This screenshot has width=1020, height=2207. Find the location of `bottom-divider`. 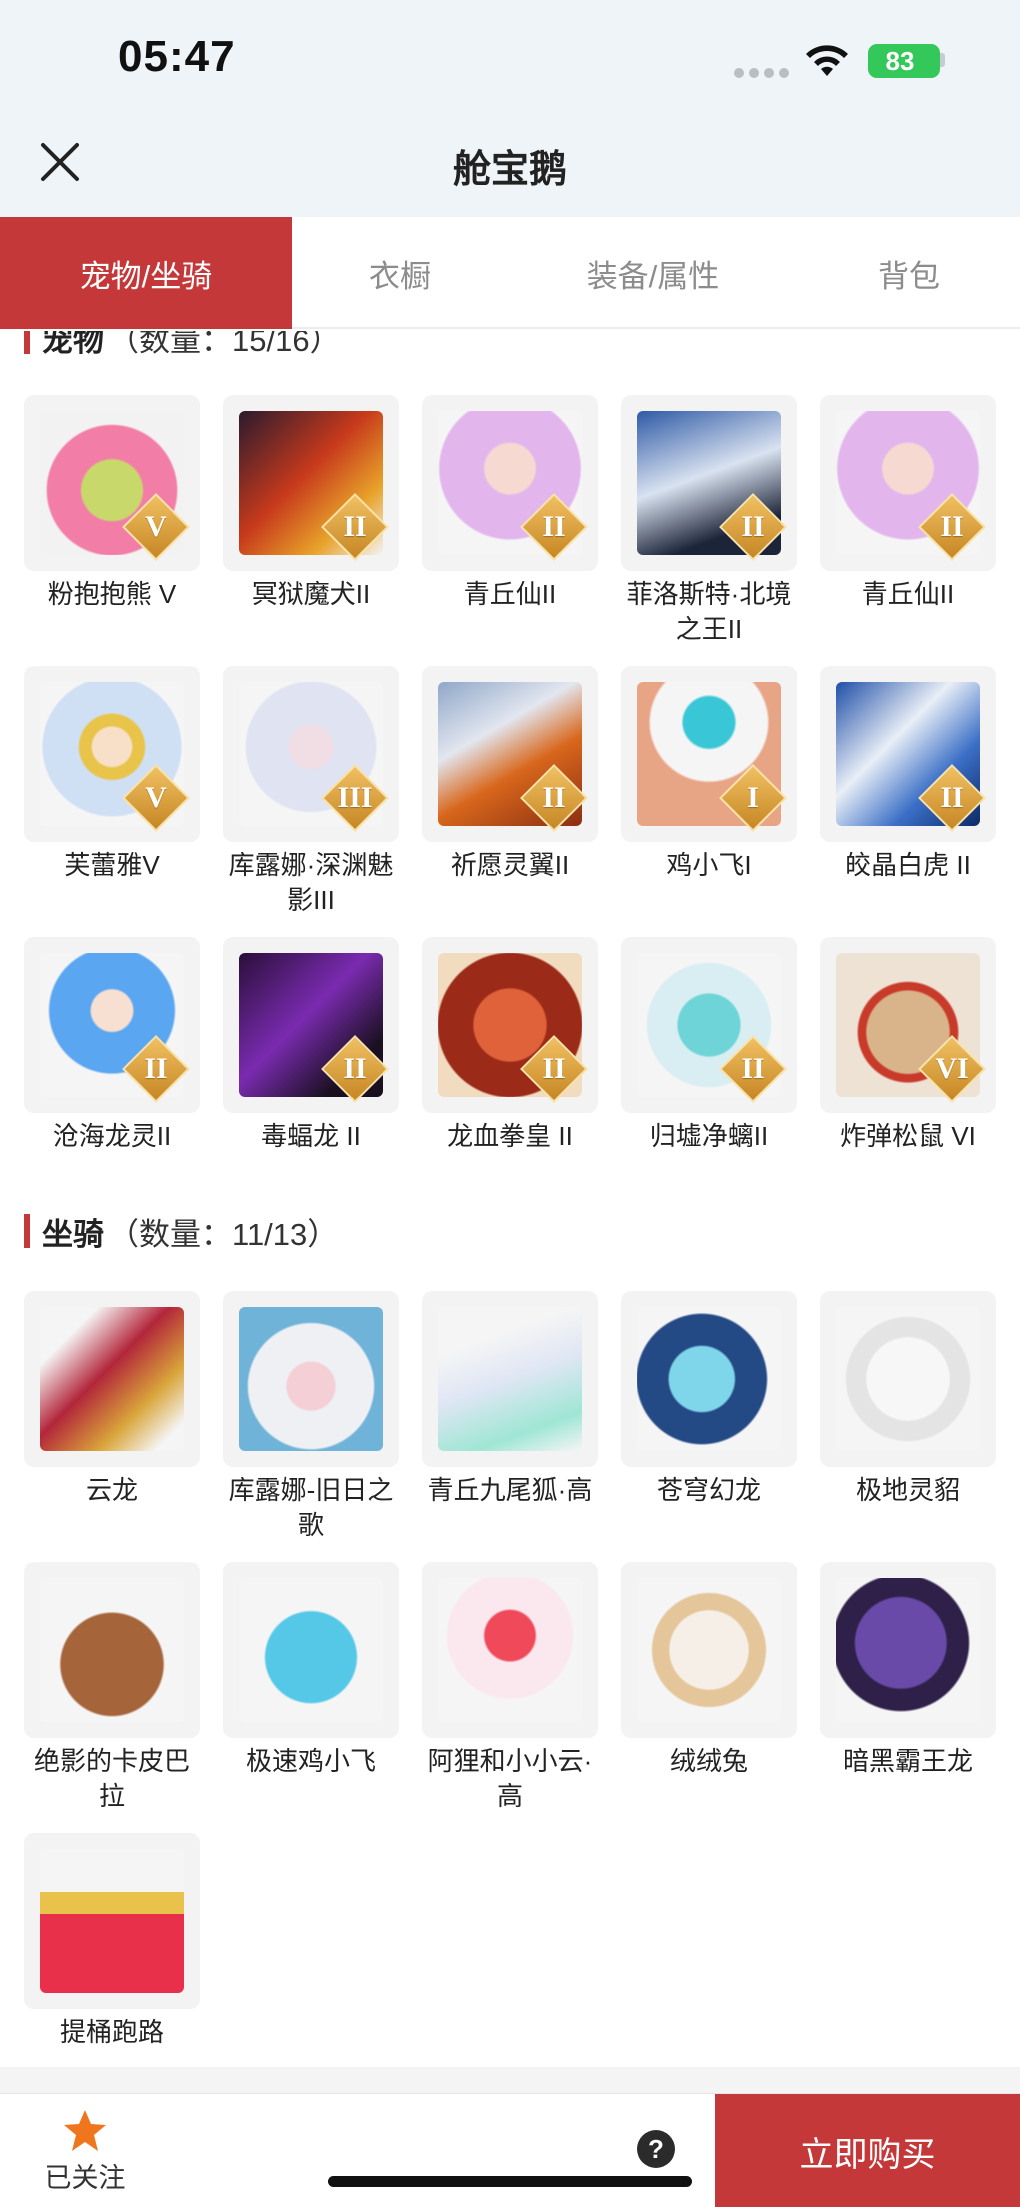

bottom-divider is located at coordinates (510, 2080).